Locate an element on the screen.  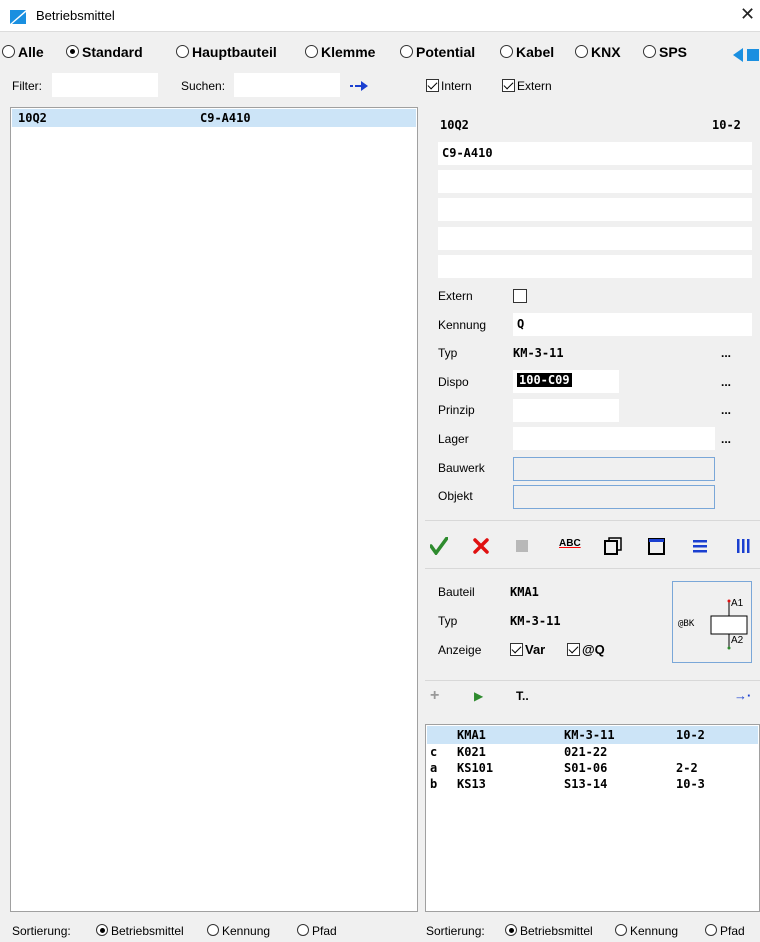
list-lines-icon is located at coordinates (700, 546).